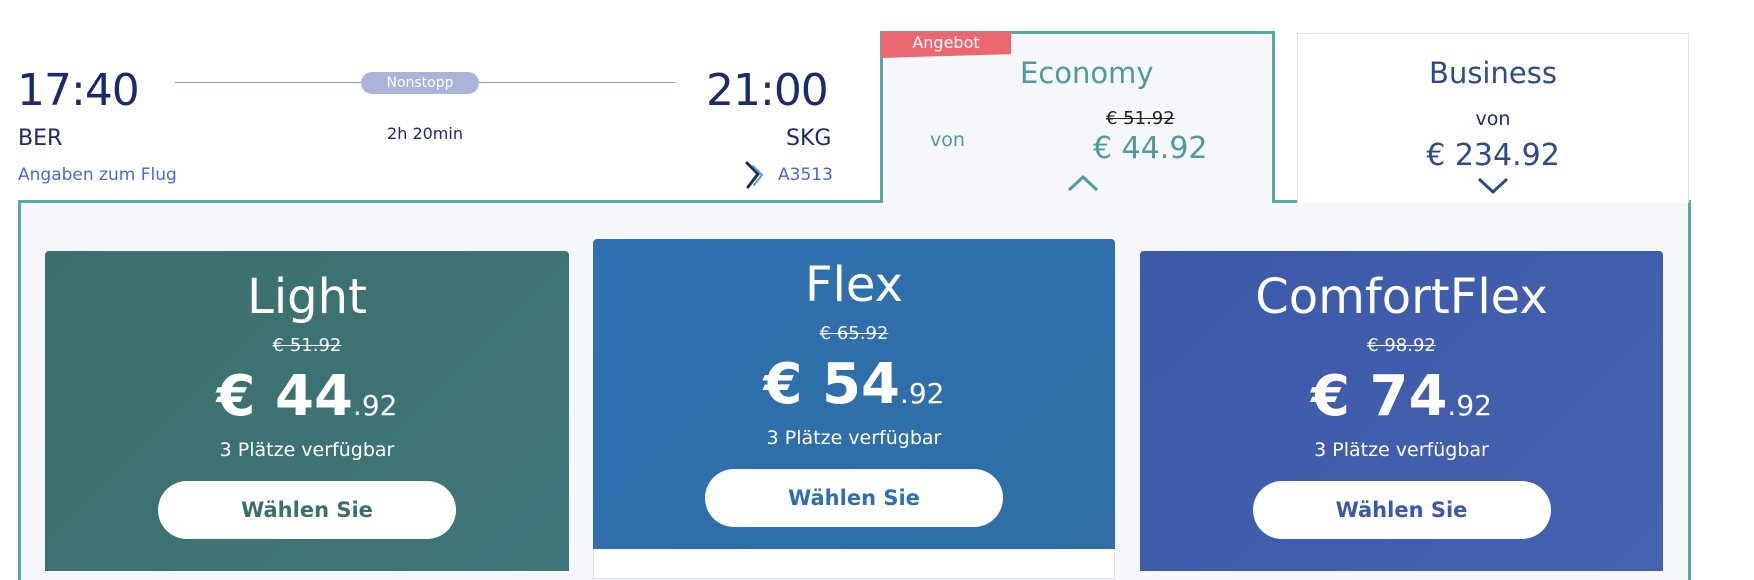 The image size is (1754, 580). Describe the element at coordinates (831, 384) in the screenshot. I see `fare-price-main: € 54` at that location.